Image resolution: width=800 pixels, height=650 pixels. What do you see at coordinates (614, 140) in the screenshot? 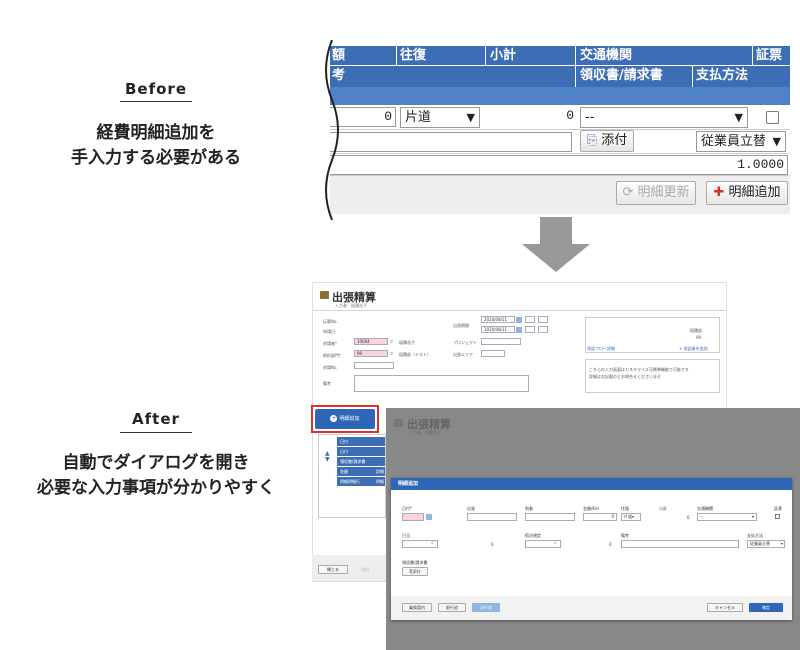
I see `before-attach-label: 添付` at bounding box center [614, 140].